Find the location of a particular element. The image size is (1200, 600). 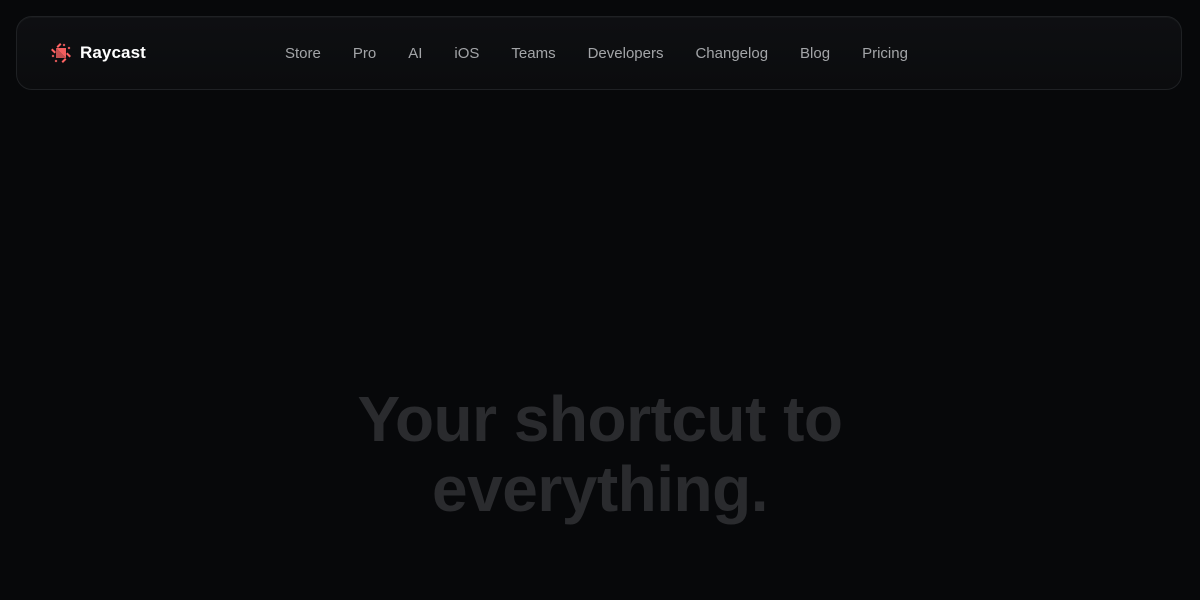

nav-item-developers: Developers is located at coordinates (626, 53).